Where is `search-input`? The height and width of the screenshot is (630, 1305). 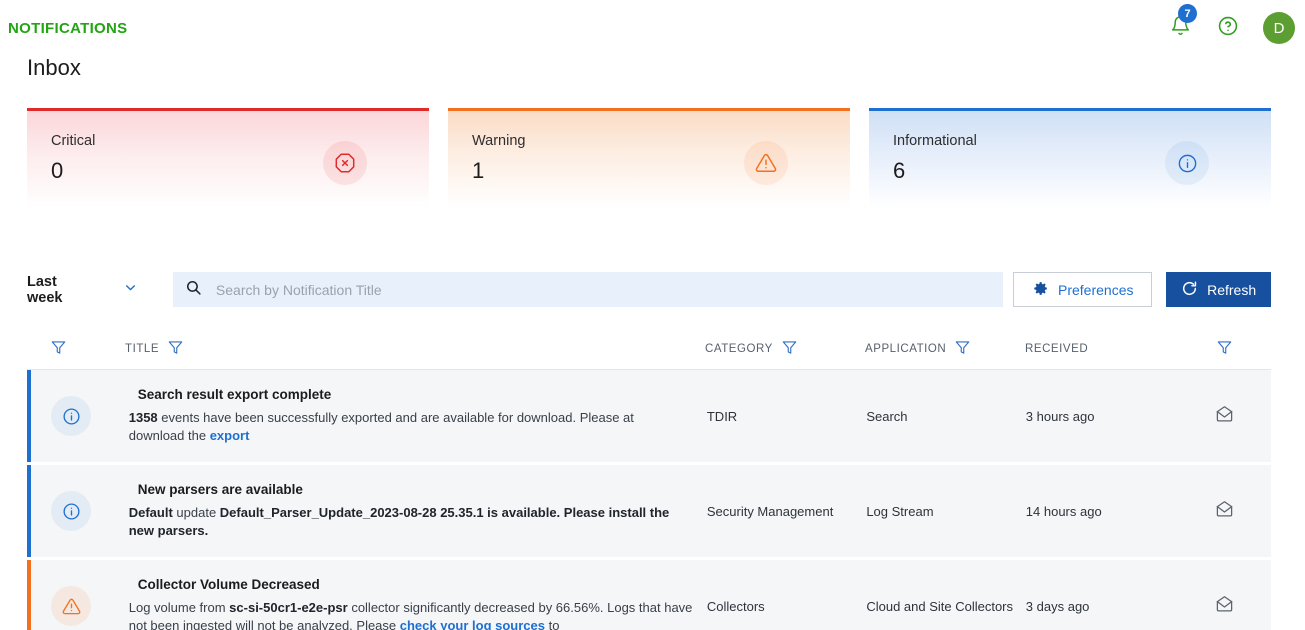 search-input is located at coordinates (603, 289).